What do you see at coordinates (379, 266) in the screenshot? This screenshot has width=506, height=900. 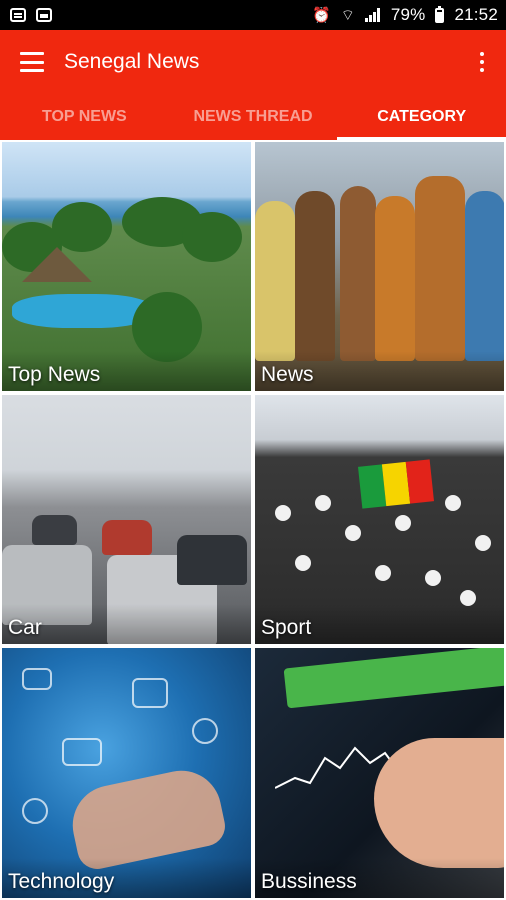 I see `category-tile-news: News` at bounding box center [379, 266].